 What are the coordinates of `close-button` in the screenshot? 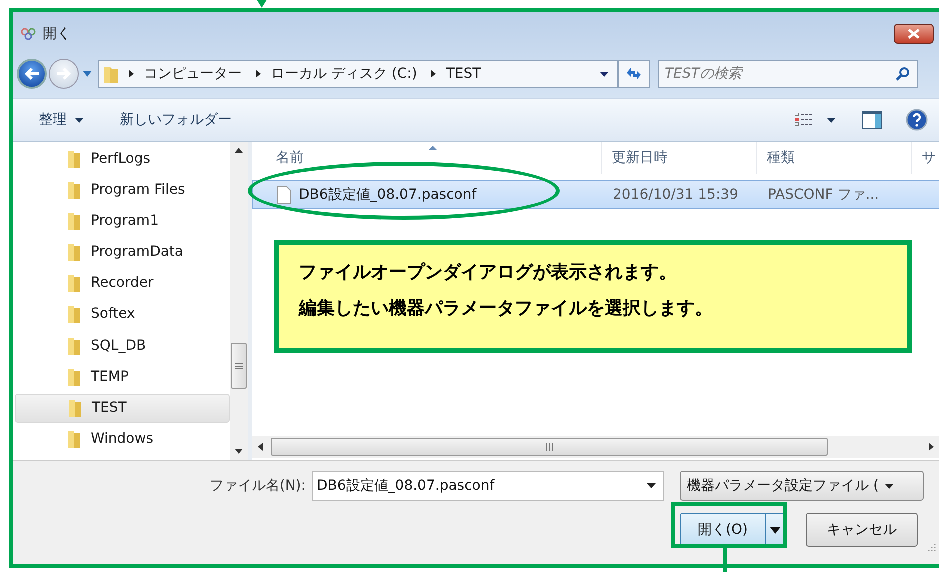 It's located at (914, 34).